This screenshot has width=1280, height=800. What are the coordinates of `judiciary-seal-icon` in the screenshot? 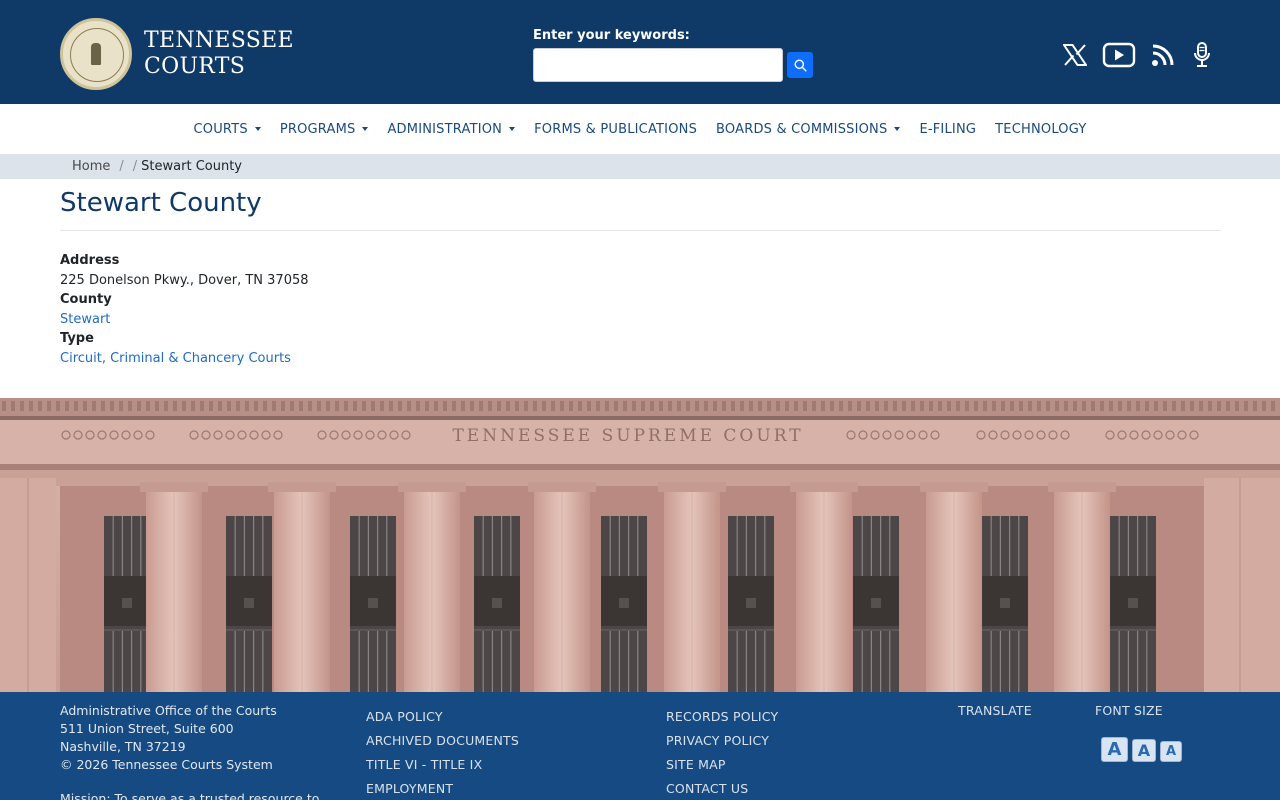 It's located at (96, 54).